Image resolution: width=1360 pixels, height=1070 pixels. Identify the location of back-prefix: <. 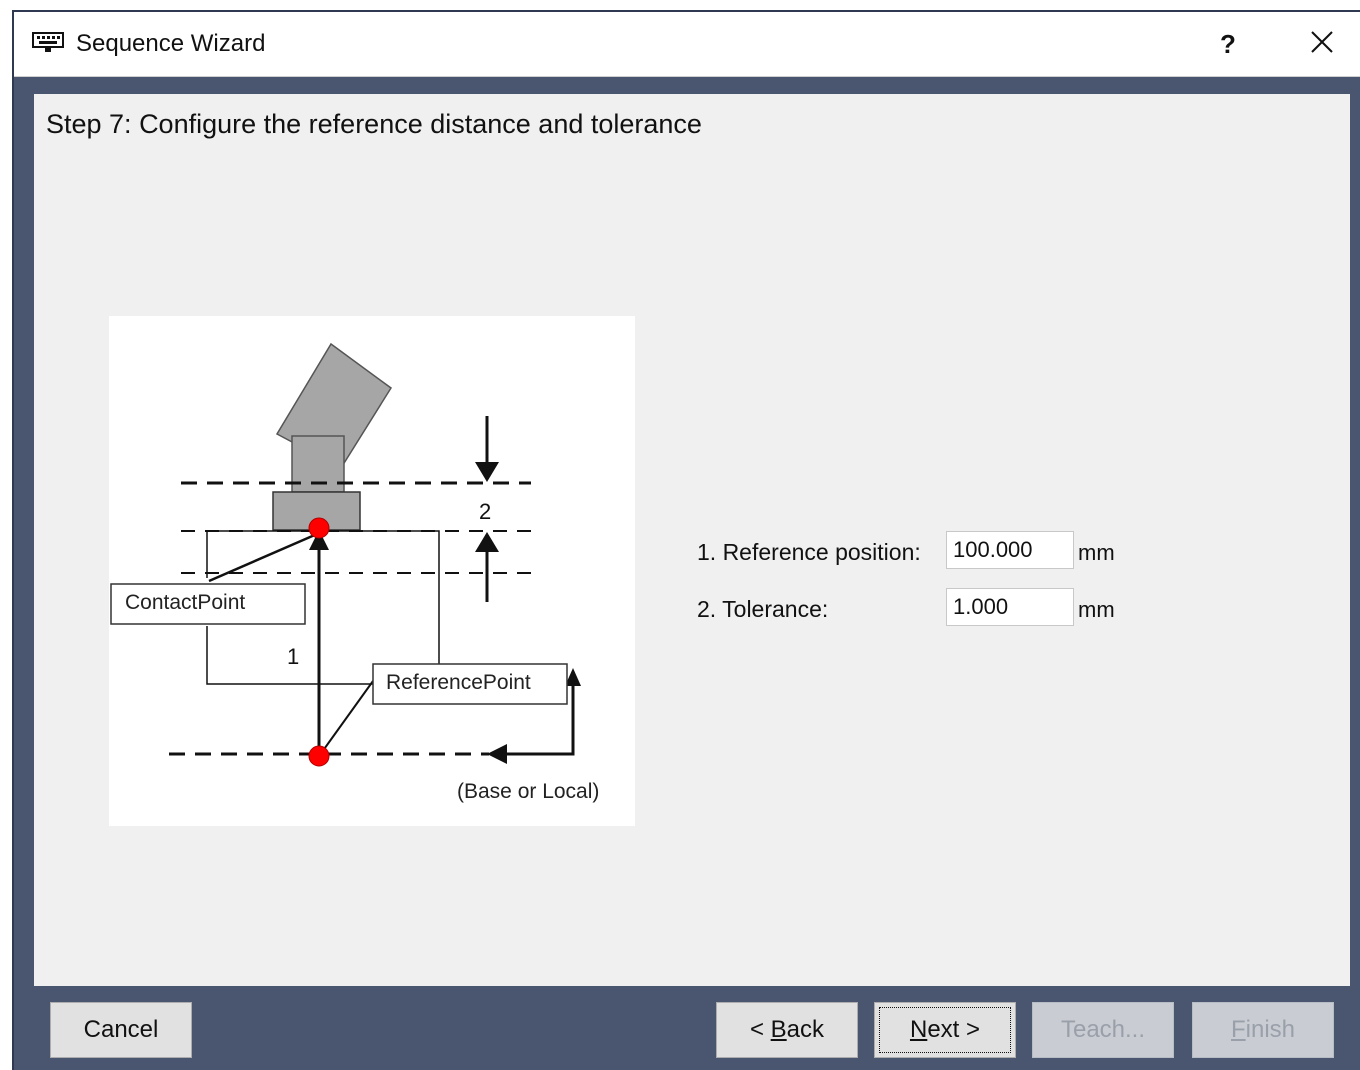
(760, 1029).